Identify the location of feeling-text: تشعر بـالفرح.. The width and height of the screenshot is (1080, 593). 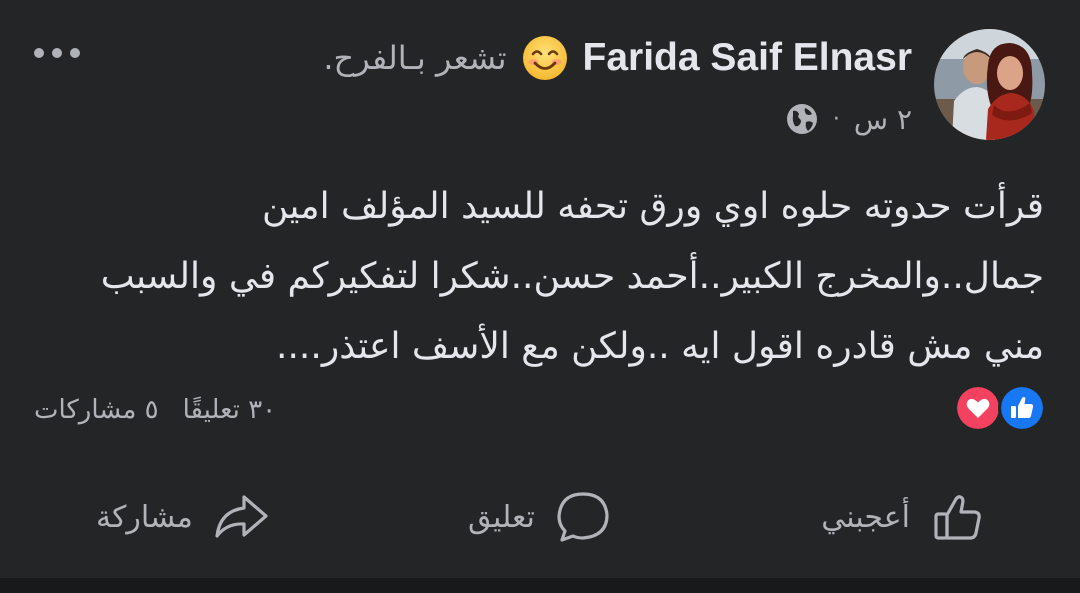
(415, 58).